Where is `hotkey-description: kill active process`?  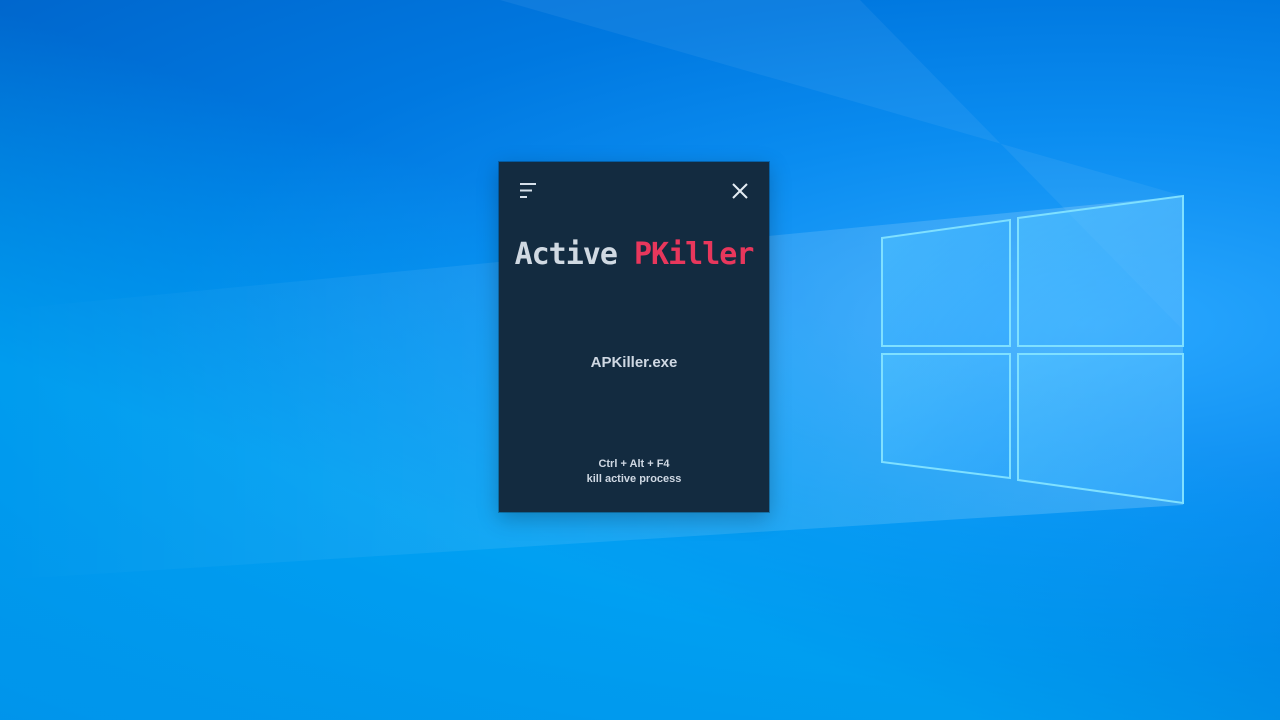
hotkey-description: kill active process is located at coordinates (634, 479).